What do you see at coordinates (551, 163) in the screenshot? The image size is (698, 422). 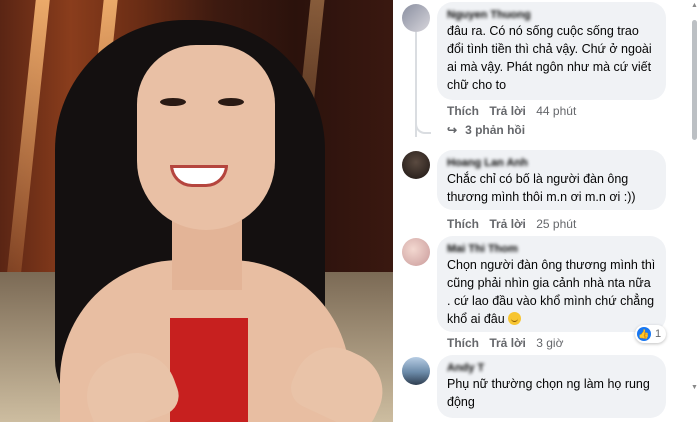 I see `comment-author: Hoang Lan Anh` at bounding box center [551, 163].